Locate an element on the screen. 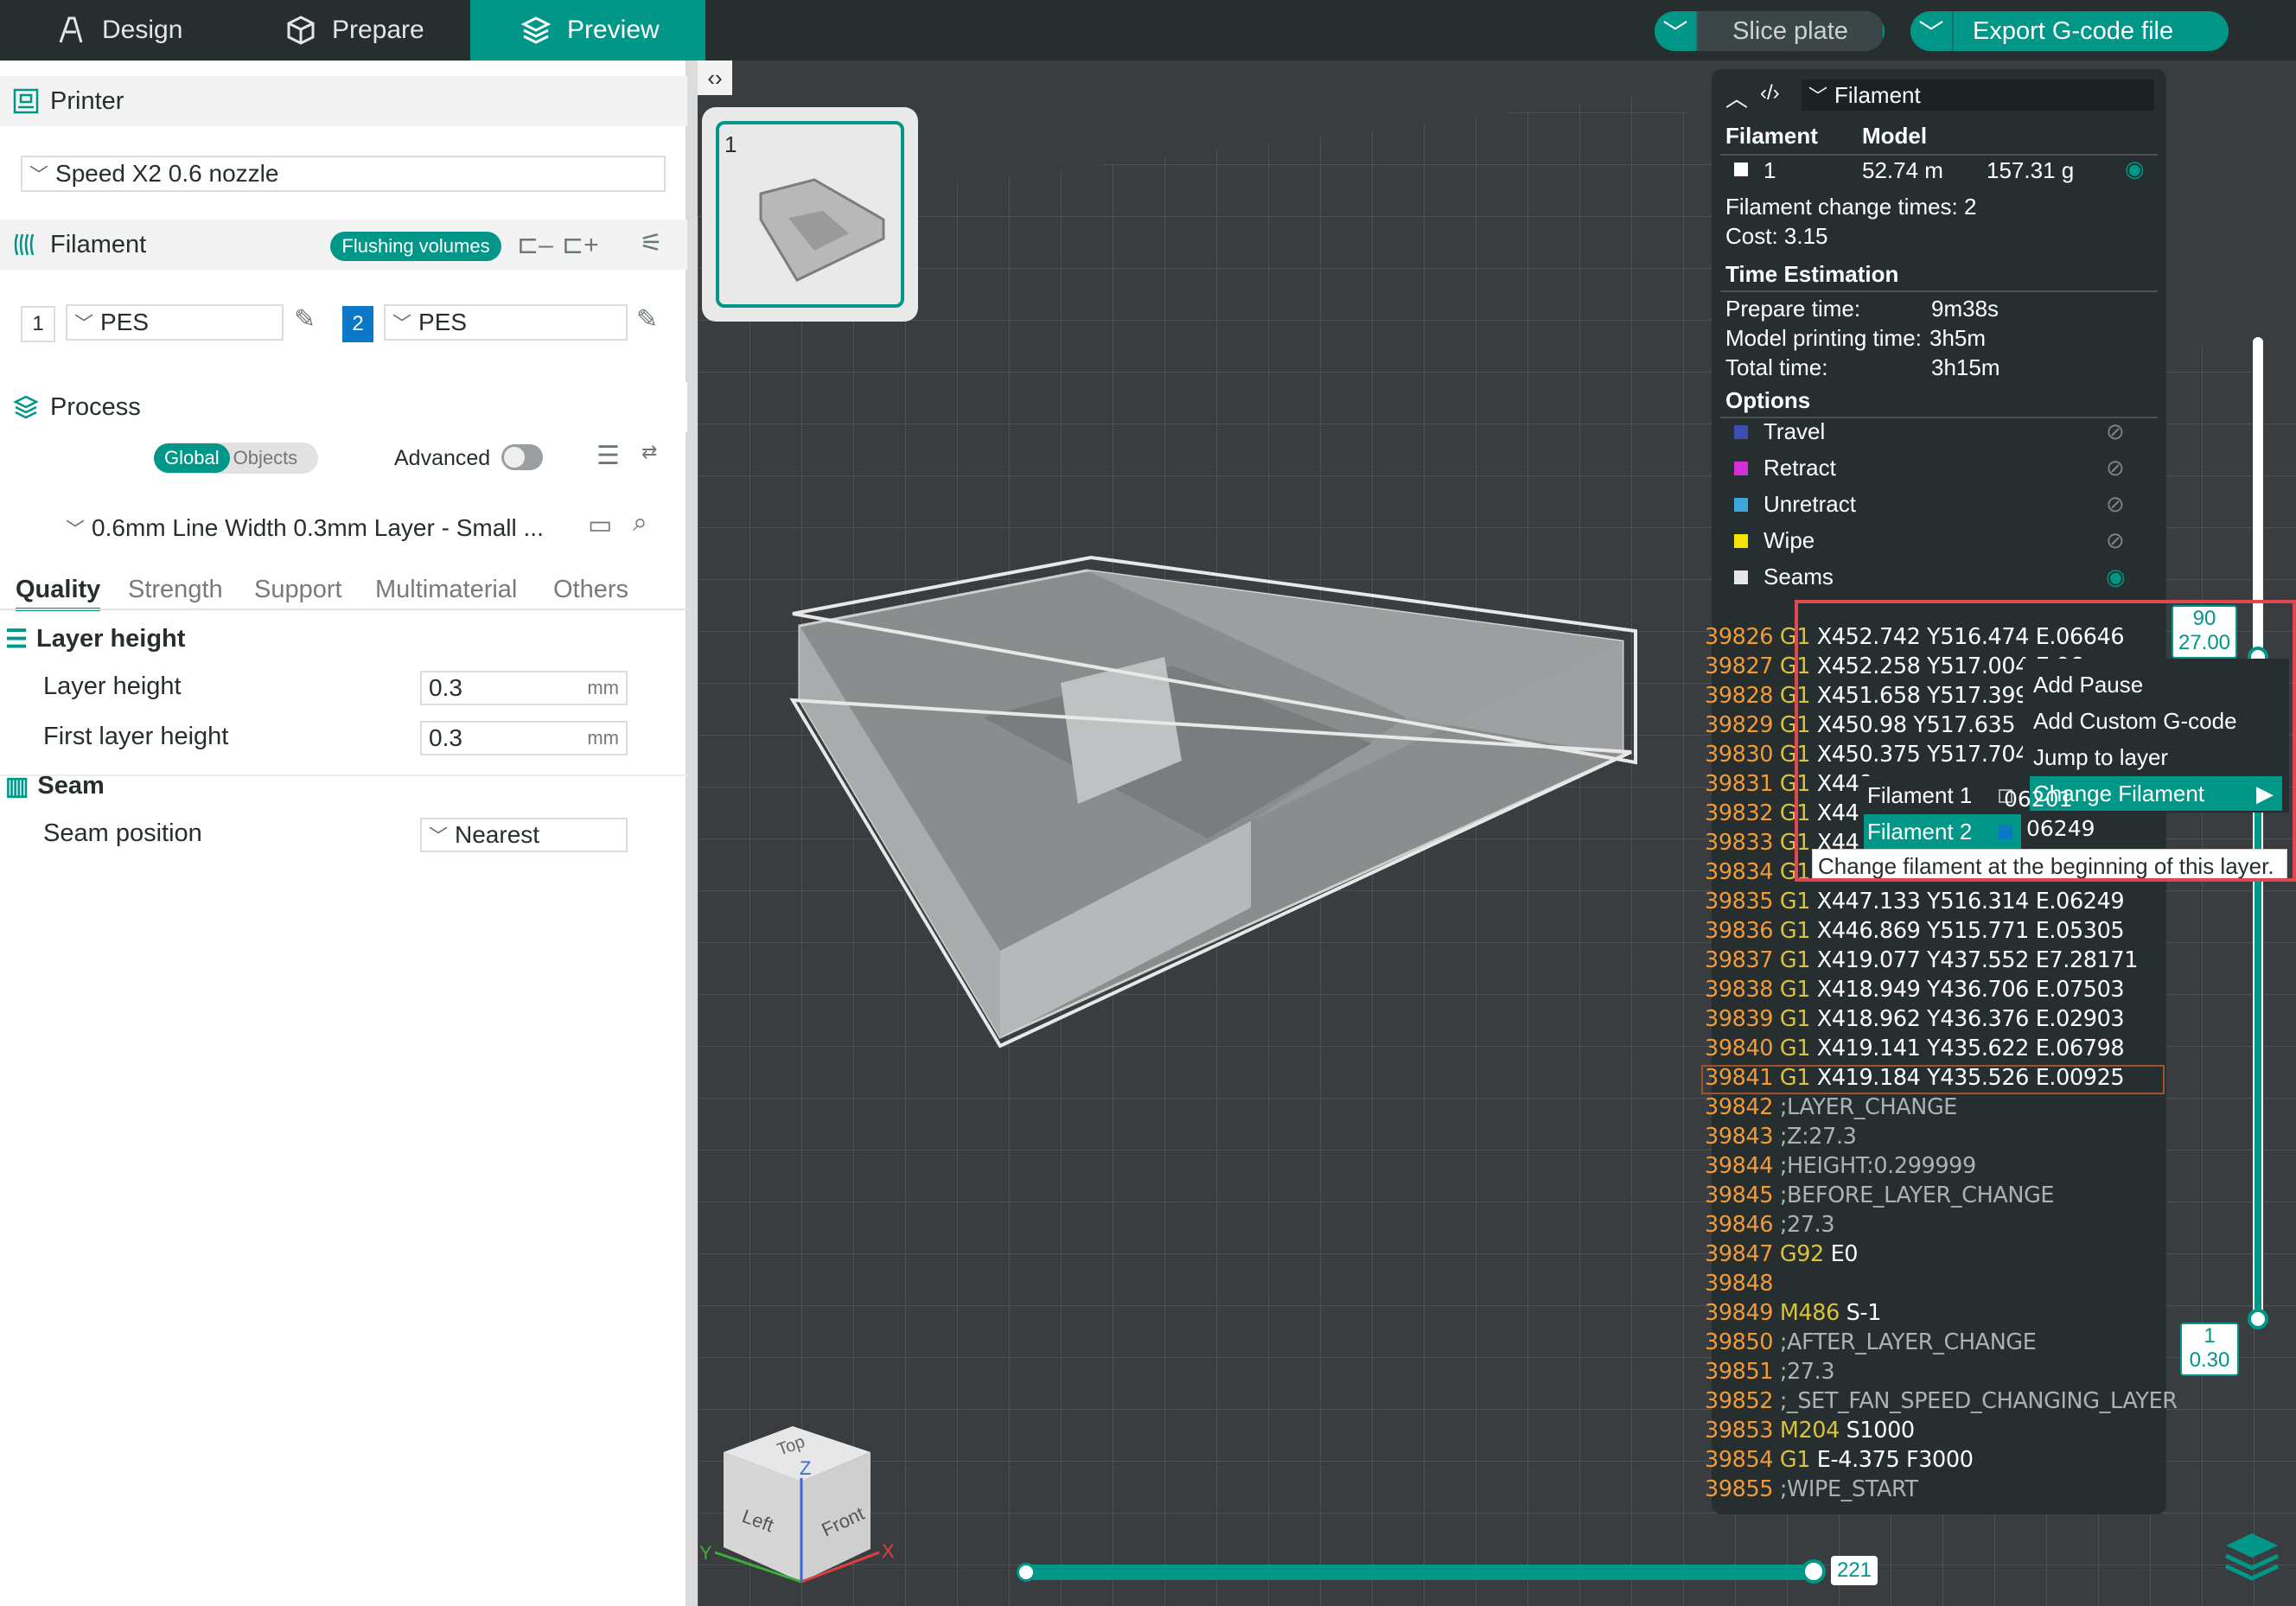  process-list-icon: ☰ is located at coordinates (608, 456).